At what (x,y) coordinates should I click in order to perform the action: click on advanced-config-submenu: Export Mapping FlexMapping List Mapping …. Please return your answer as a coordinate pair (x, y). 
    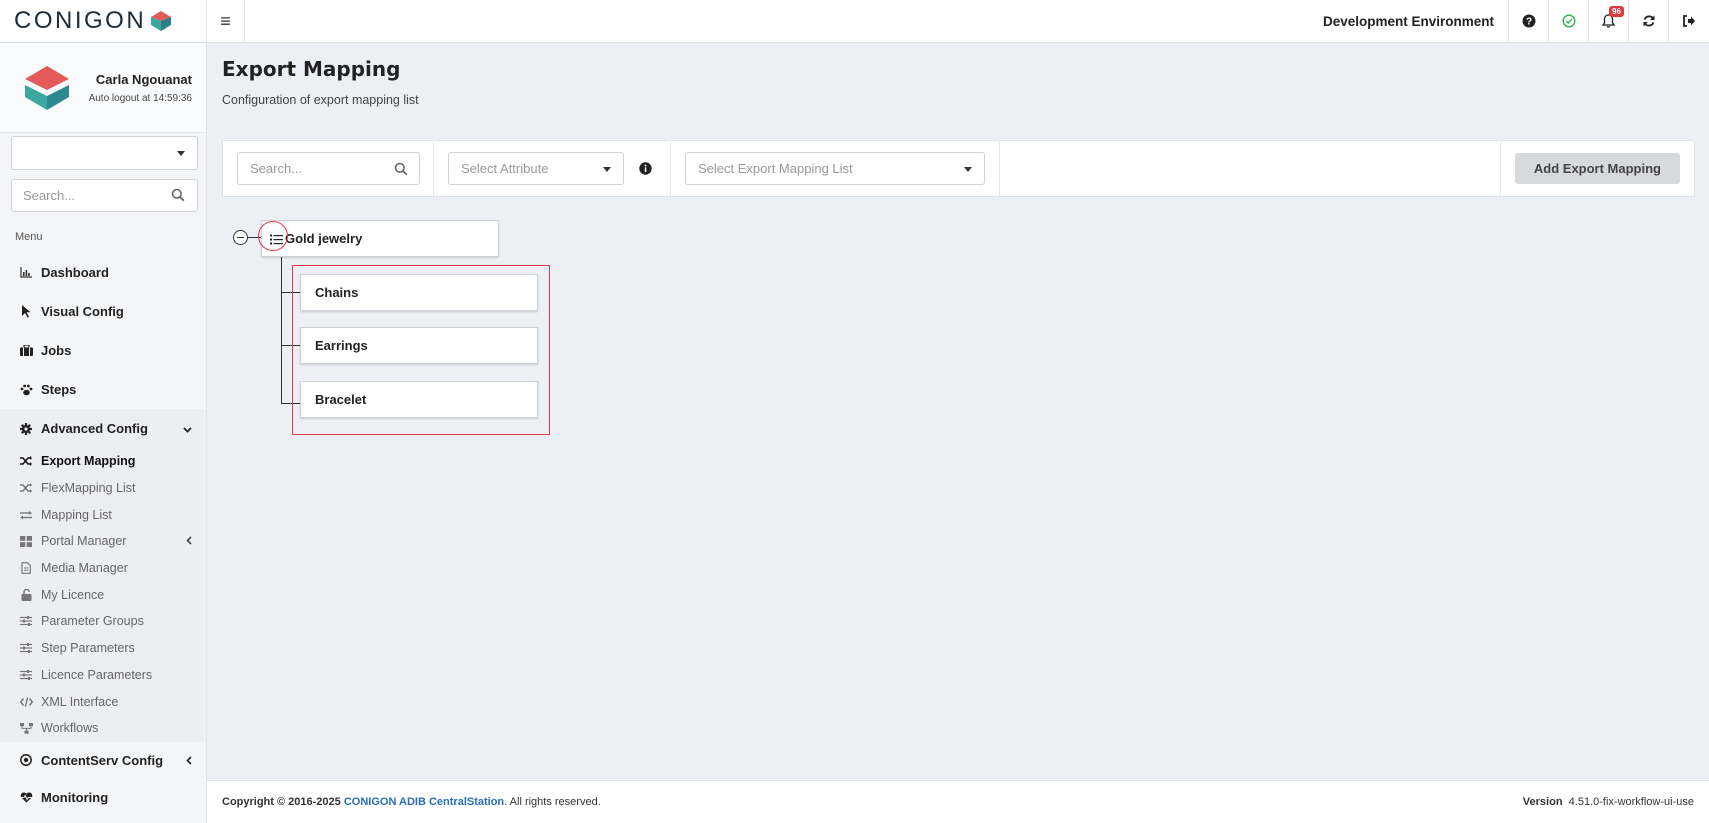
    Looking at the image, I should click on (103, 595).